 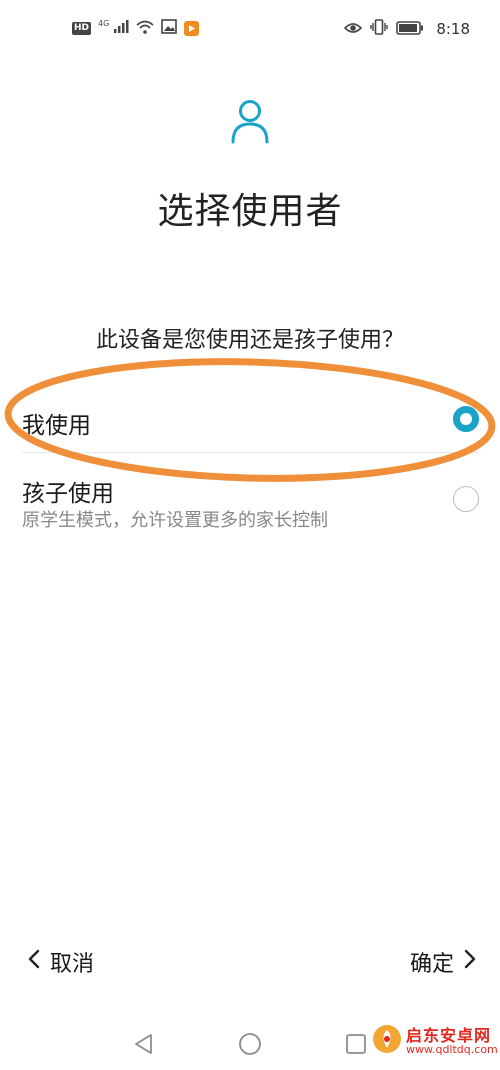 I want to click on radio-unselected-icon, so click(x=466, y=499).